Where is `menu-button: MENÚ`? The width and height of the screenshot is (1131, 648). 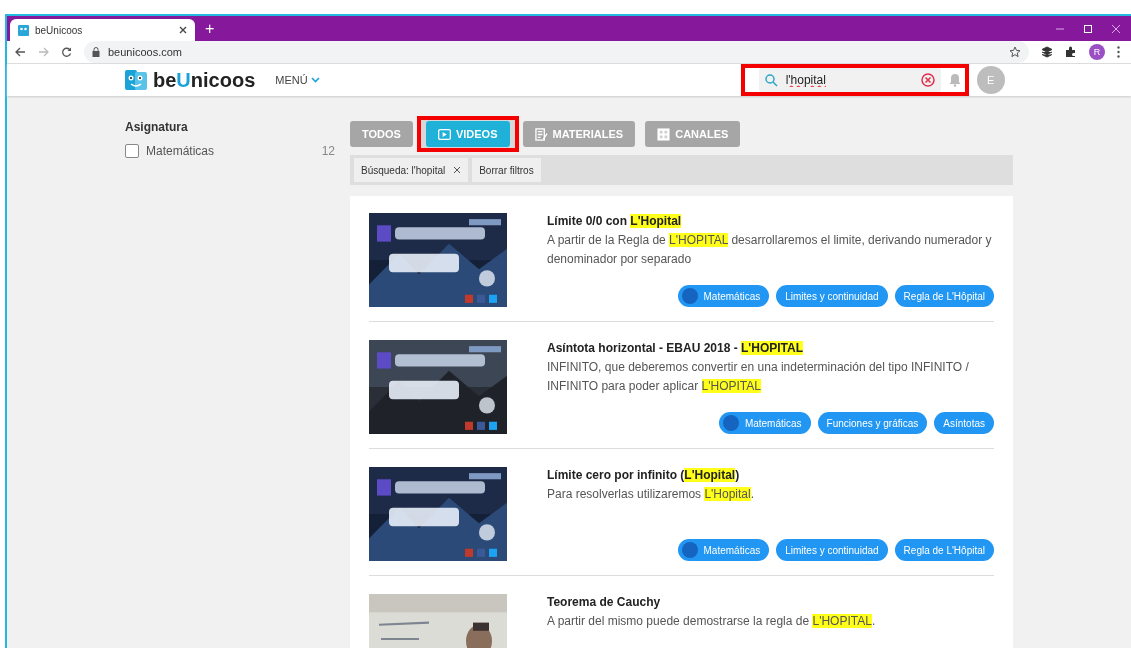
menu-button: MENÚ is located at coordinates (297, 80).